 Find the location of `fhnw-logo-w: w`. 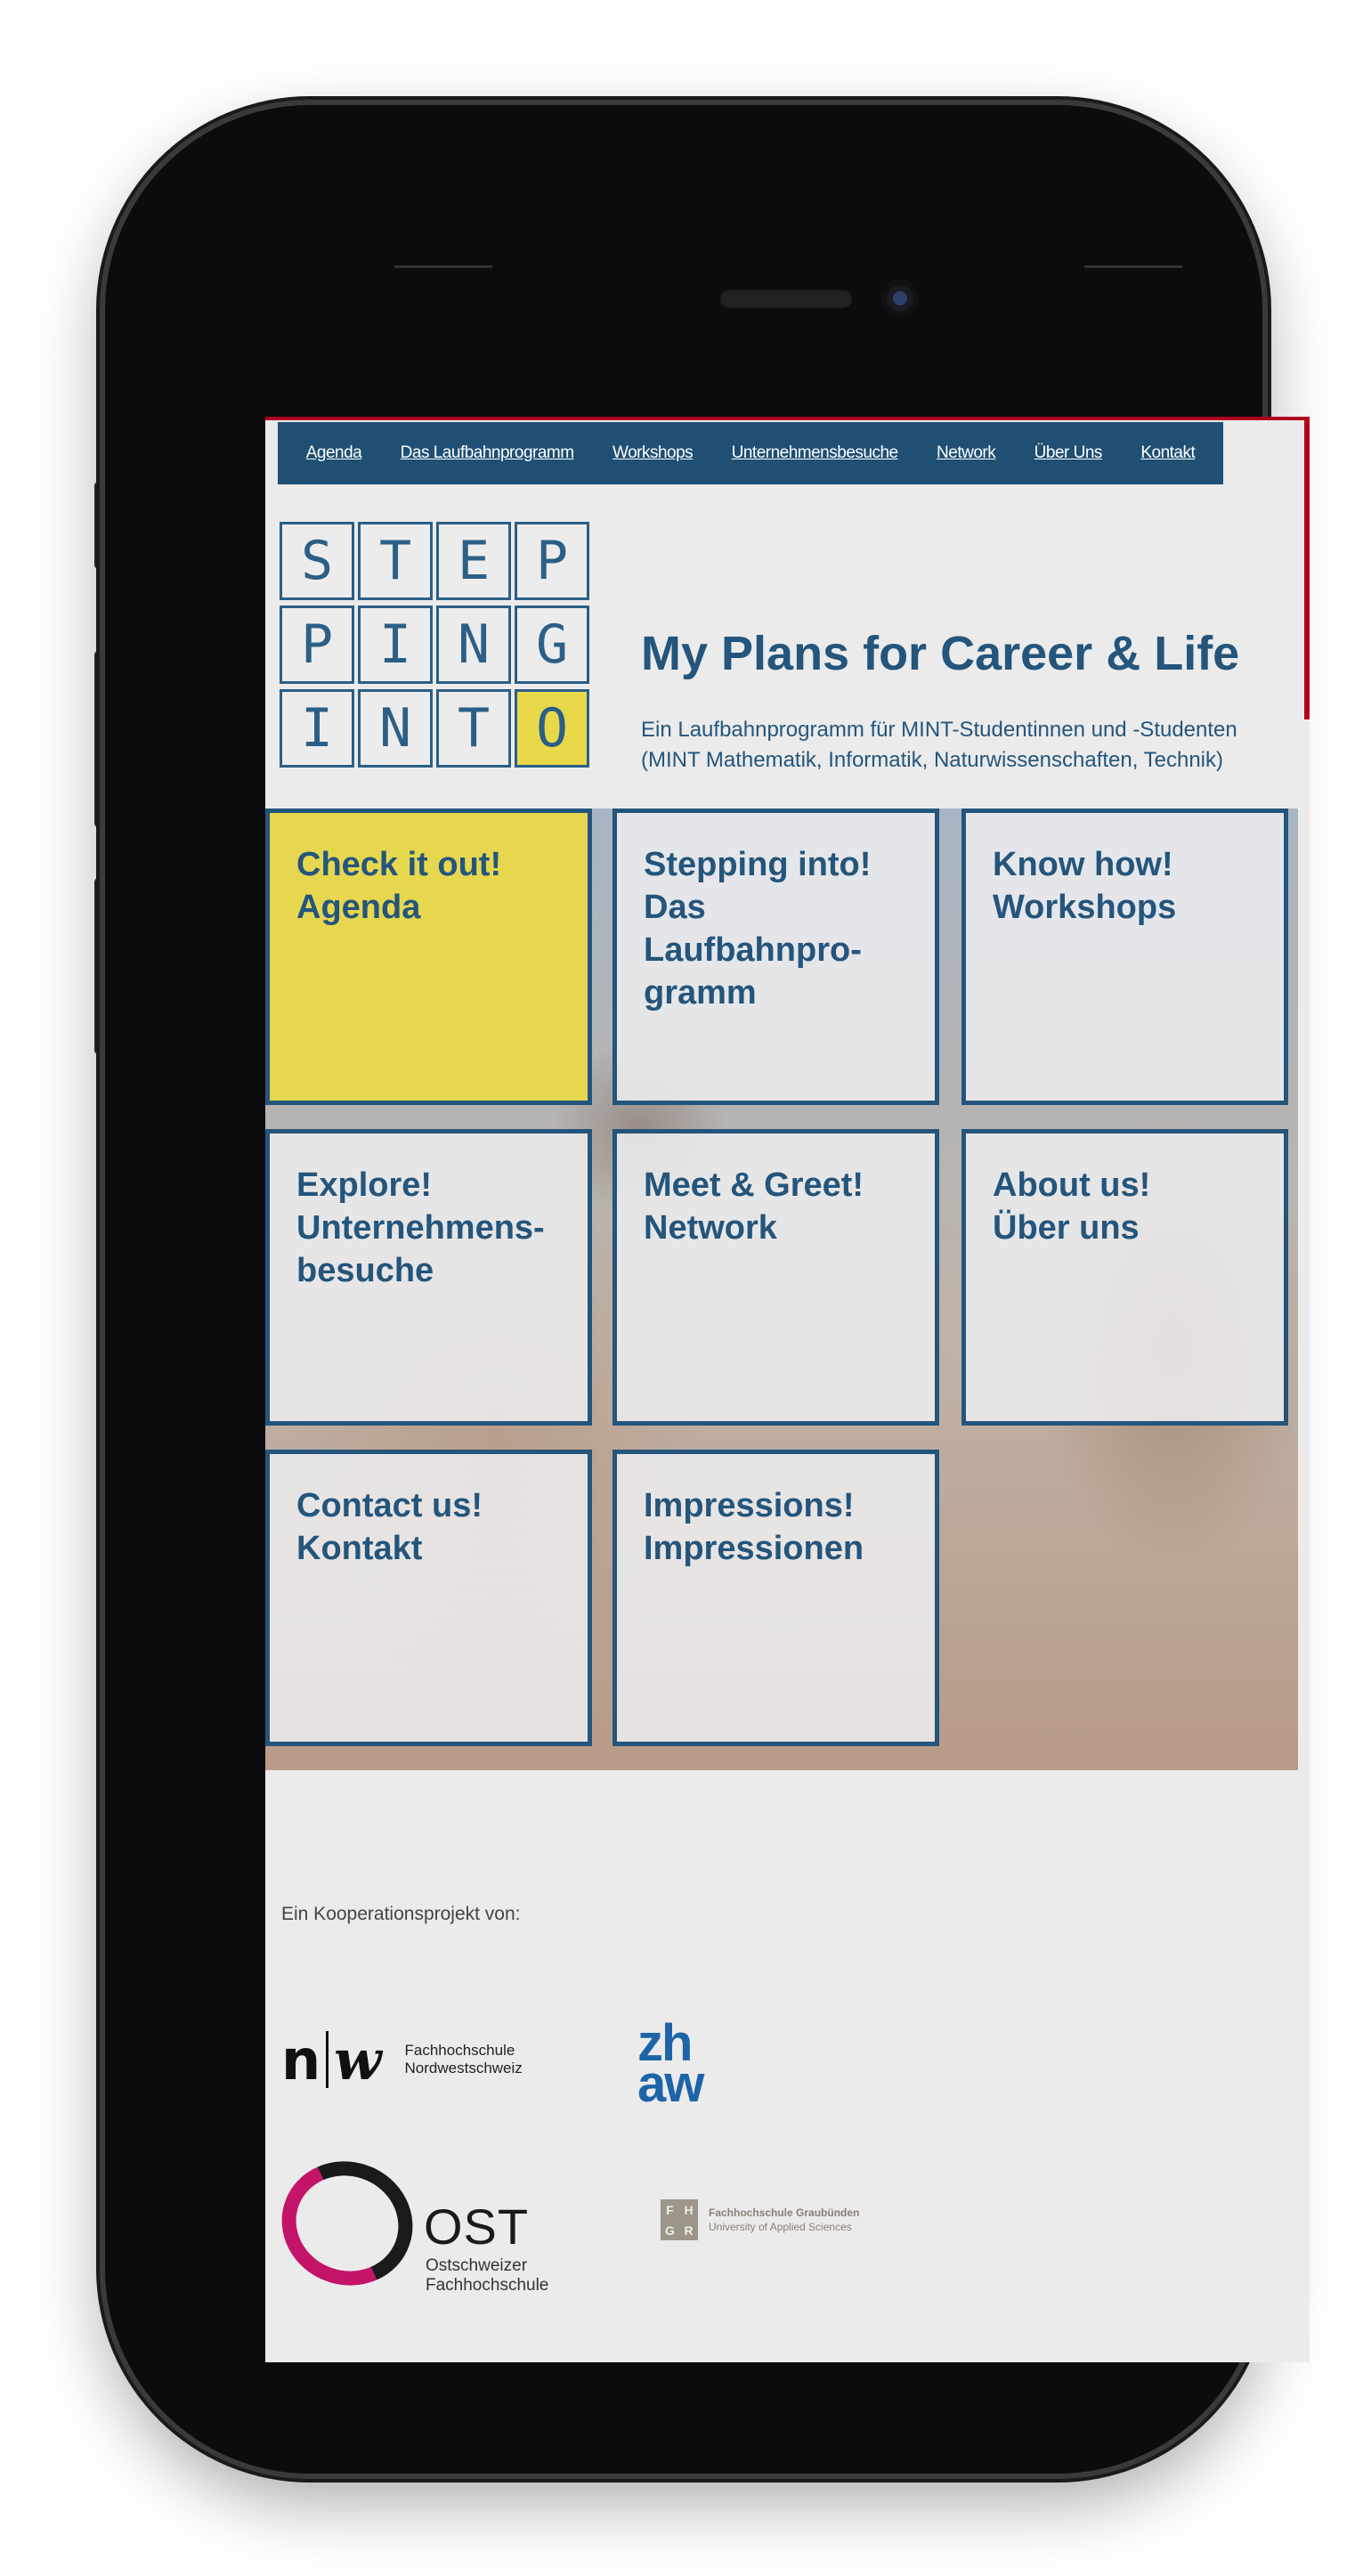

fhnw-logo-w: w is located at coordinates (358, 2059).